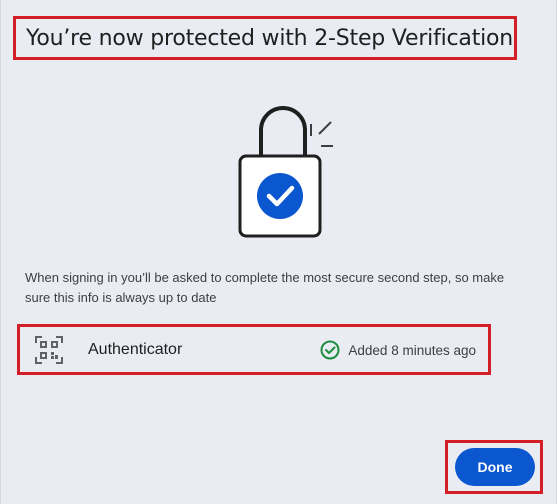 The image size is (557, 504). I want to click on check-circle-icon, so click(330, 350).